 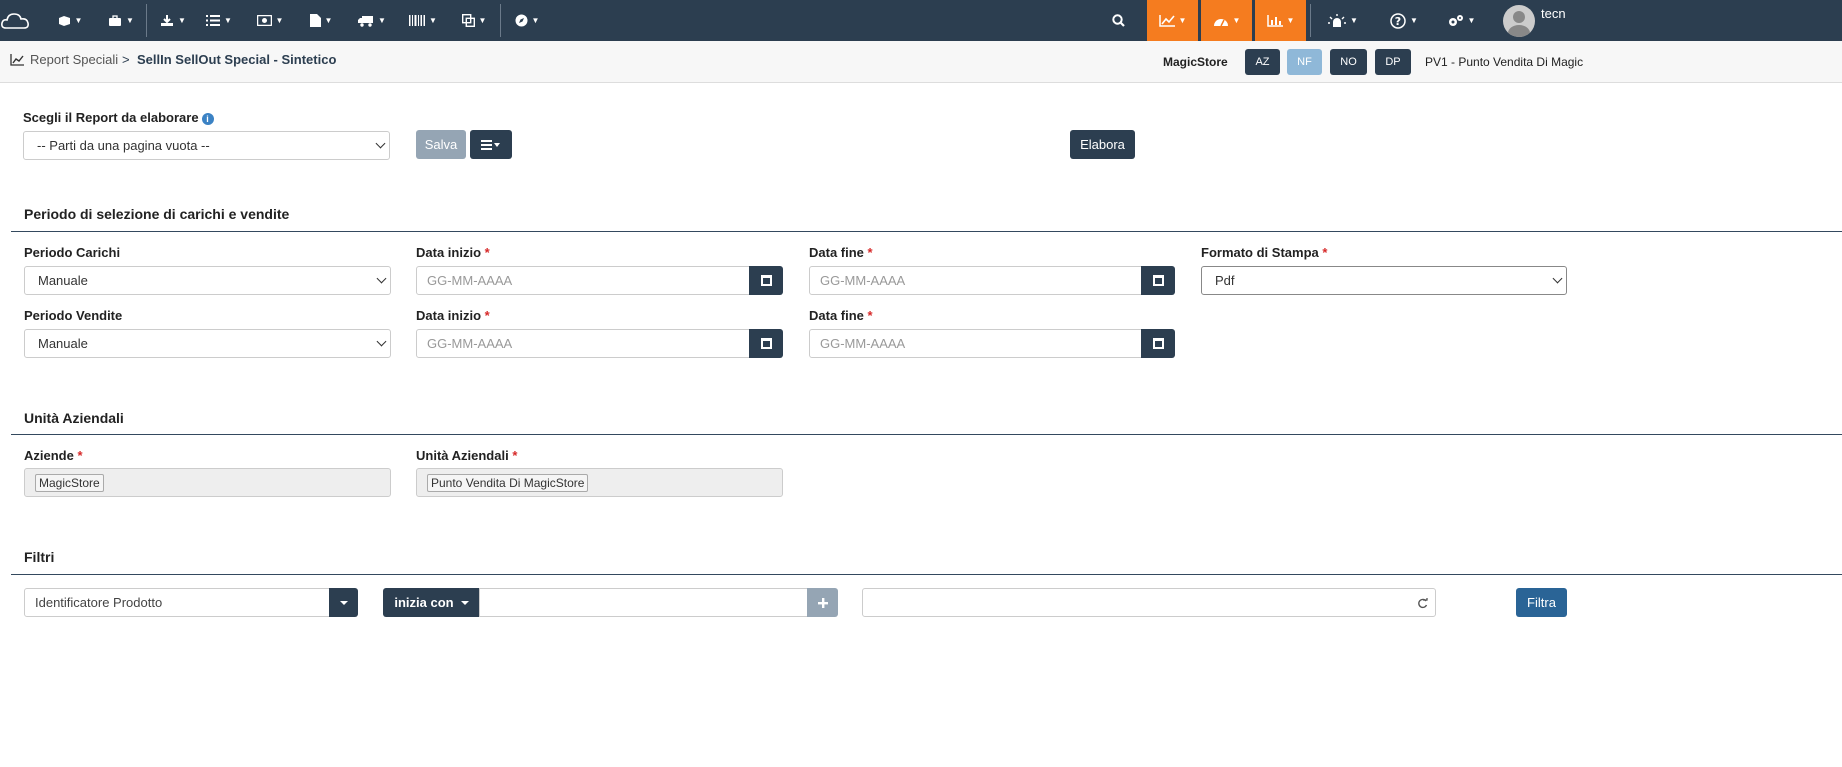 I want to click on filter-field-select: Identificatore Prodotto, so click(x=177, y=602).